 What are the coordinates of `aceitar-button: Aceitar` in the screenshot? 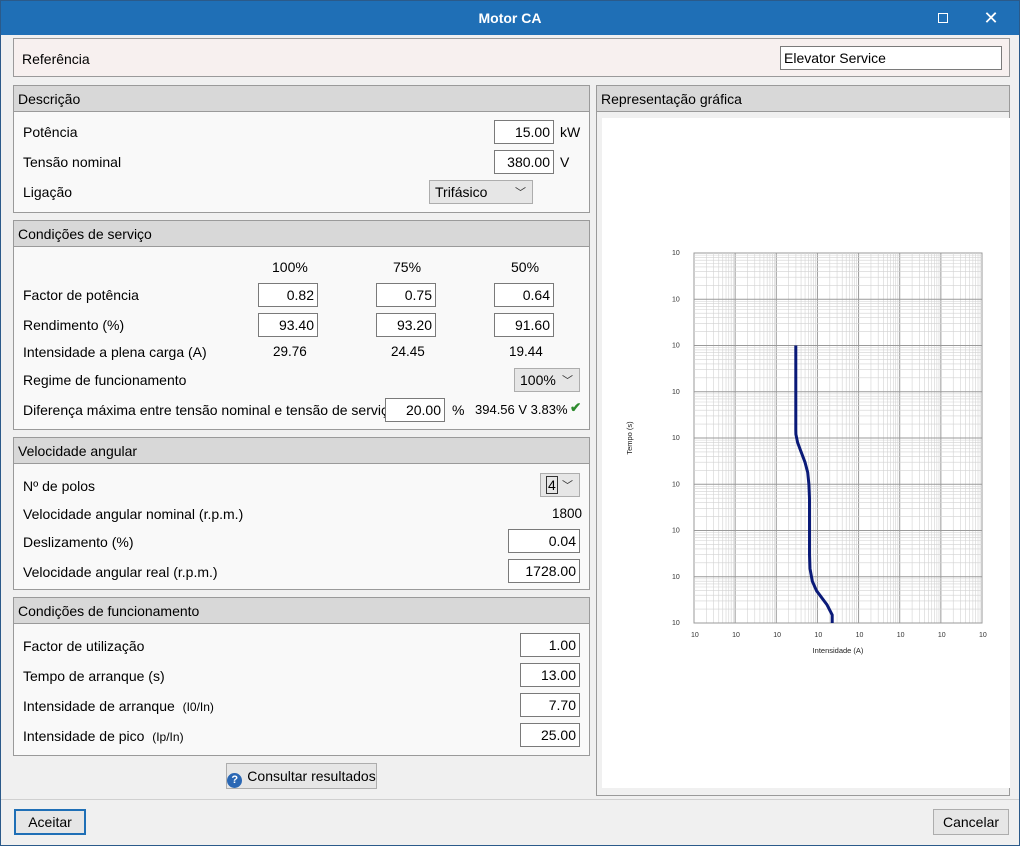 It's located at (50, 822).